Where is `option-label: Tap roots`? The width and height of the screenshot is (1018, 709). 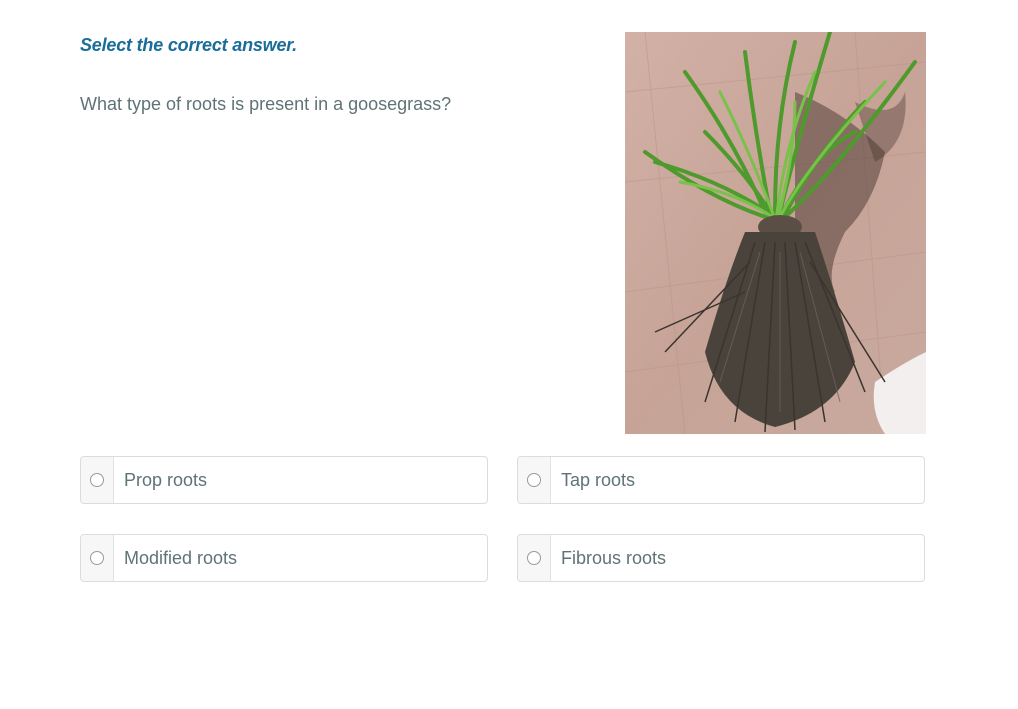 option-label: Tap roots is located at coordinates (598, 479).